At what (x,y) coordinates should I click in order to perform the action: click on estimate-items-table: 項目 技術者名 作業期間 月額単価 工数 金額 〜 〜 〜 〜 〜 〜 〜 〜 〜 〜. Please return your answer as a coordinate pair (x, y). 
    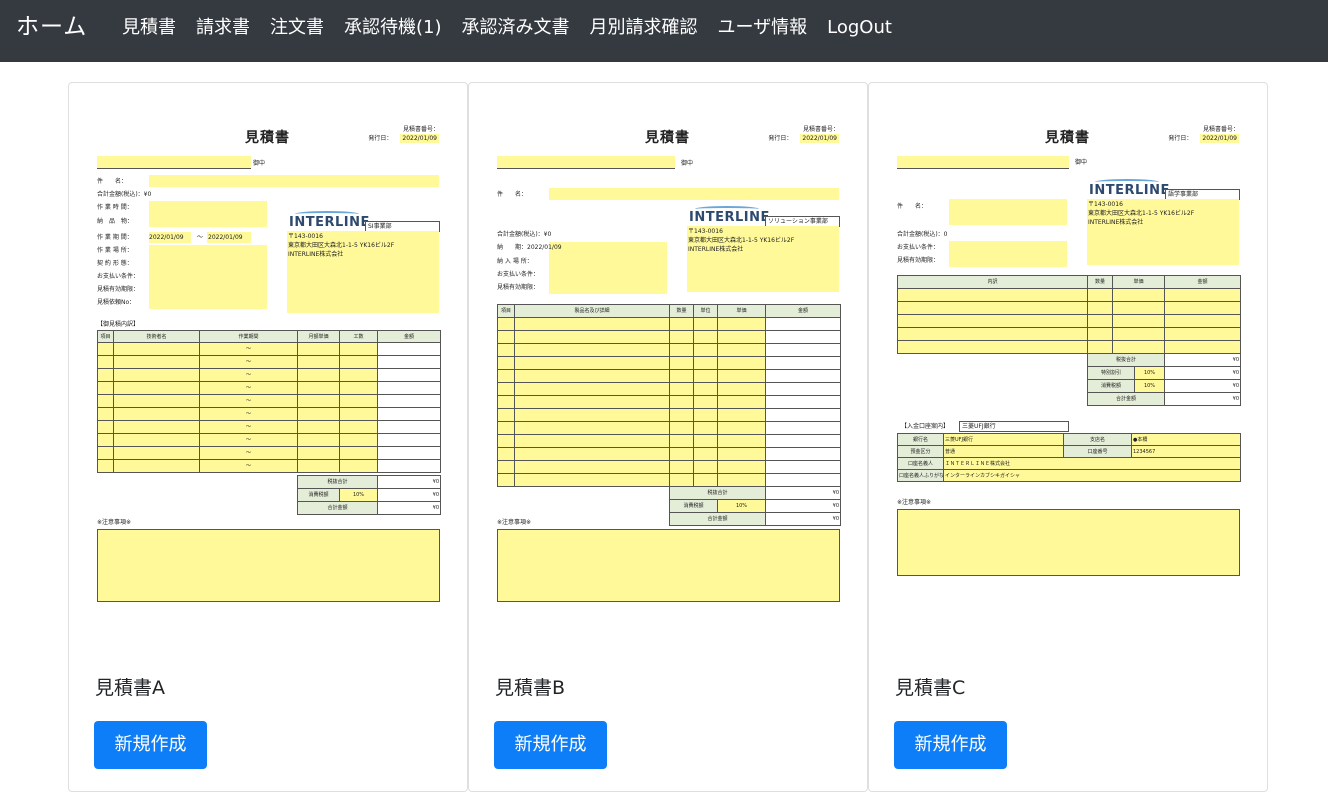
    Looking at the image, I should click on (269, 401).